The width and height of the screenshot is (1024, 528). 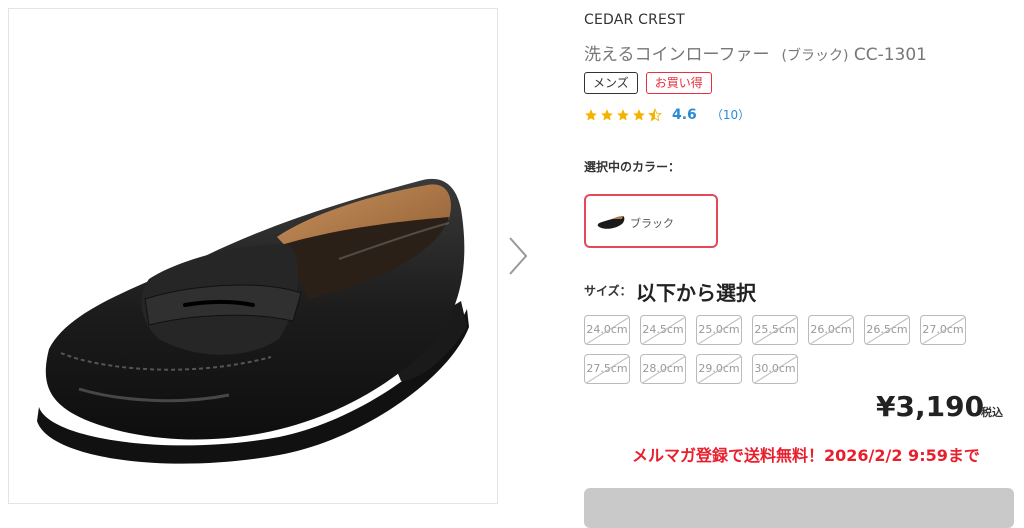 What do you see at coordinates (775, 369) in the screenshot?
I see `size-option-30-0: 30.0cm` at bounding box center [775, 369].